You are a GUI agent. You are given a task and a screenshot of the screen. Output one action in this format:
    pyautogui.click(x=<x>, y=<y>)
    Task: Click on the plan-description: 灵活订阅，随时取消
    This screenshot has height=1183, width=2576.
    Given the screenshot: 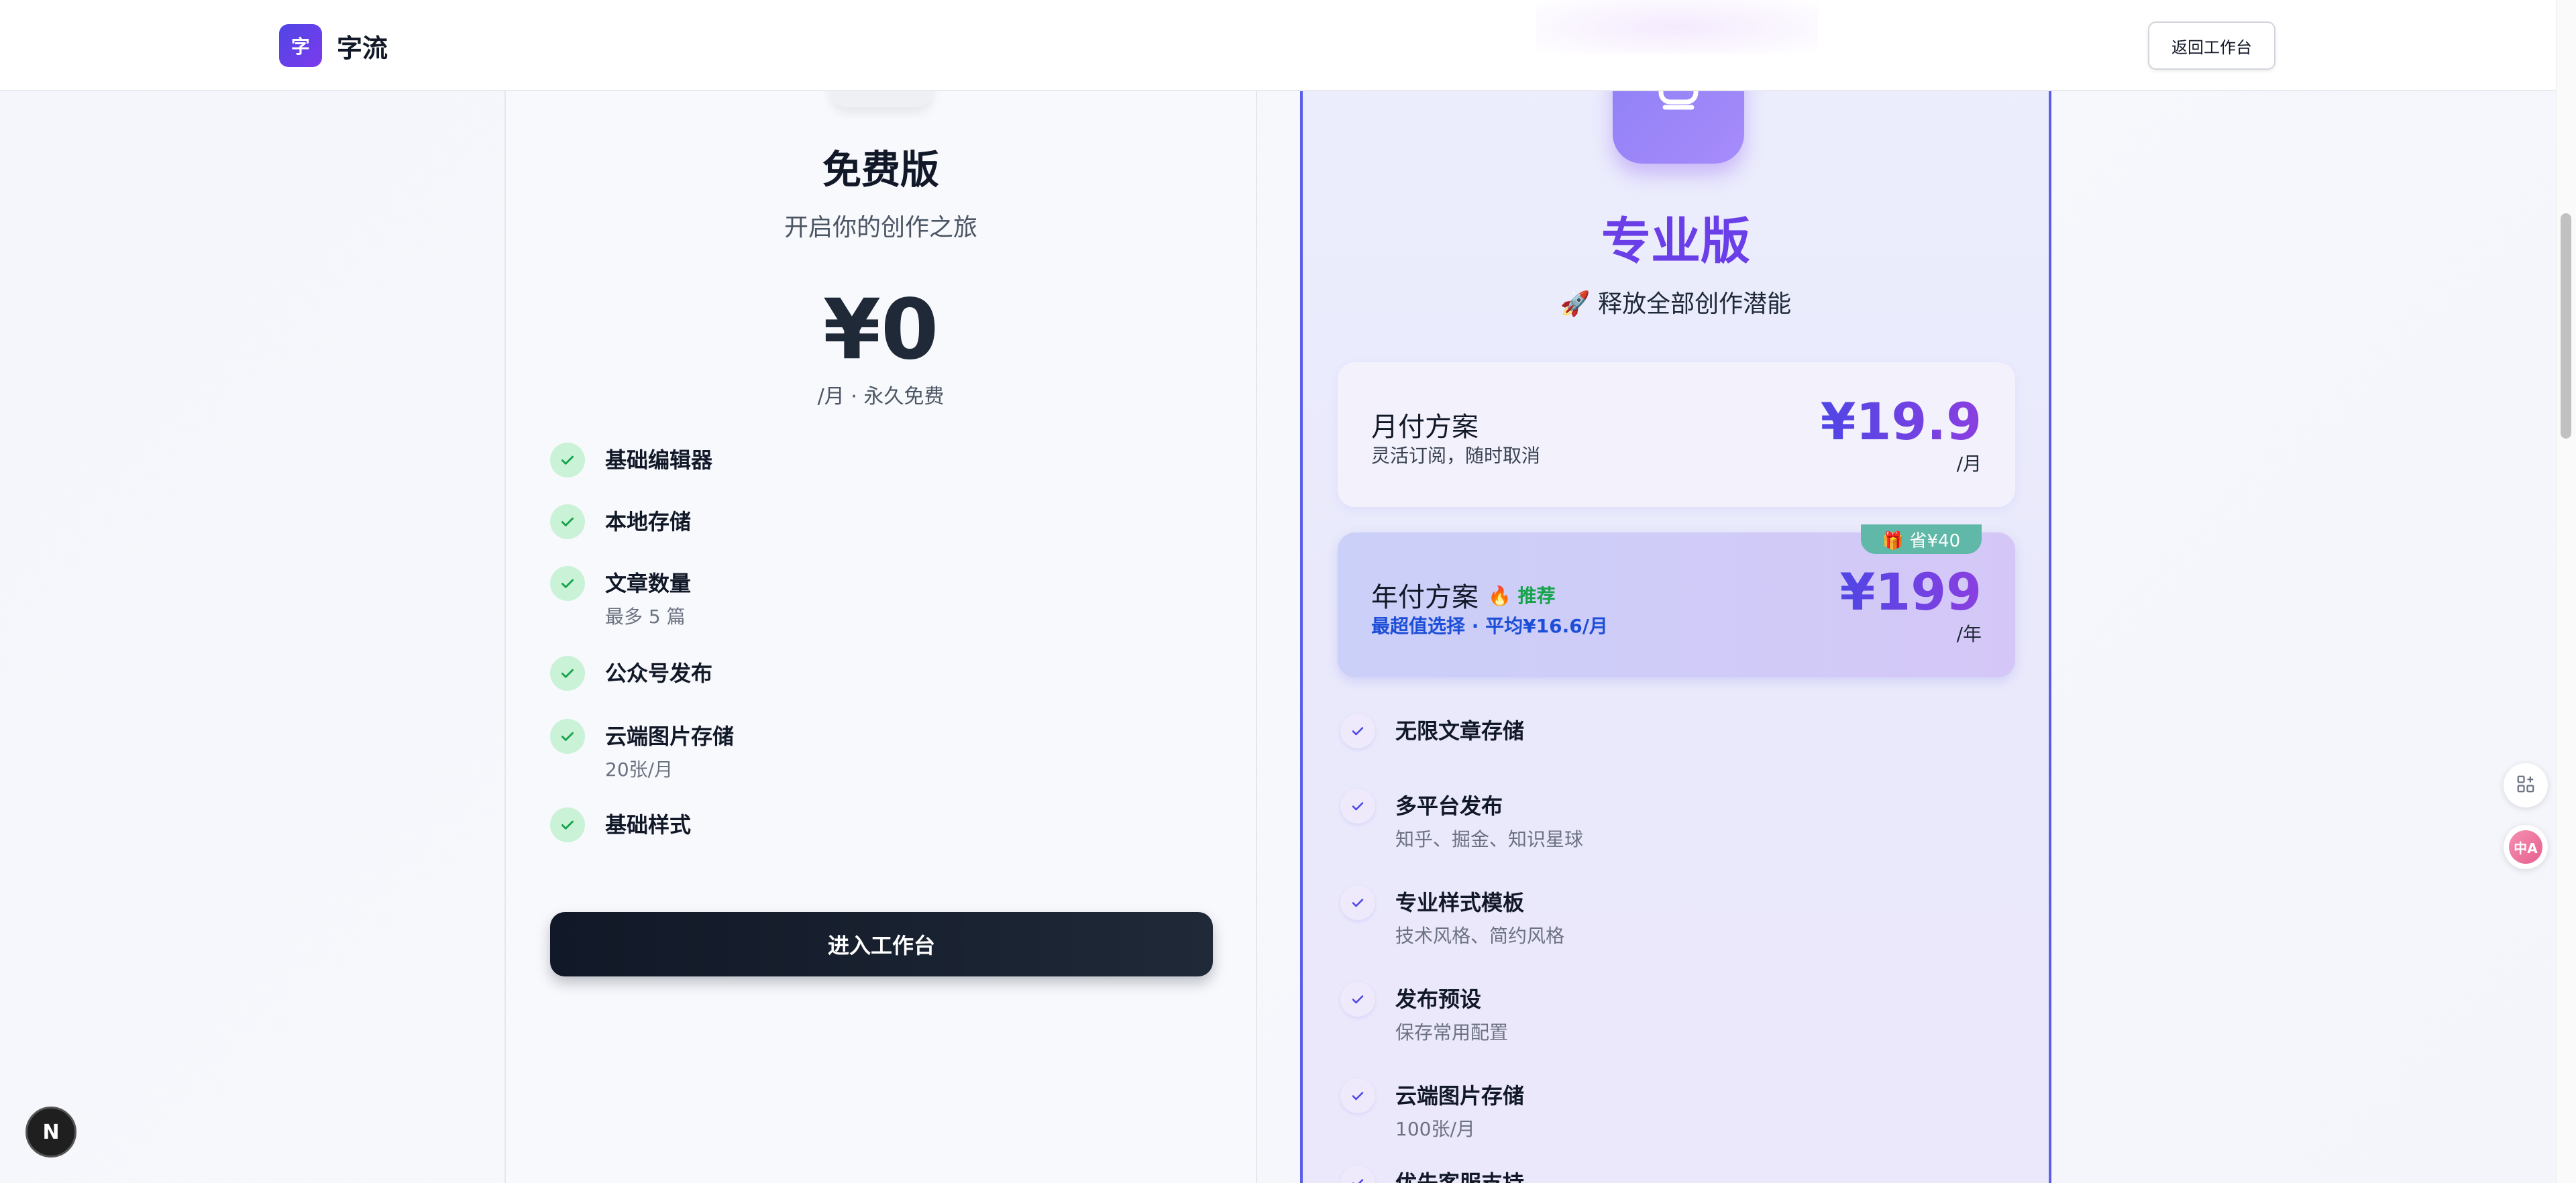 What is the action you would take?
    pyautogui.click(x=1456, y=456)
    